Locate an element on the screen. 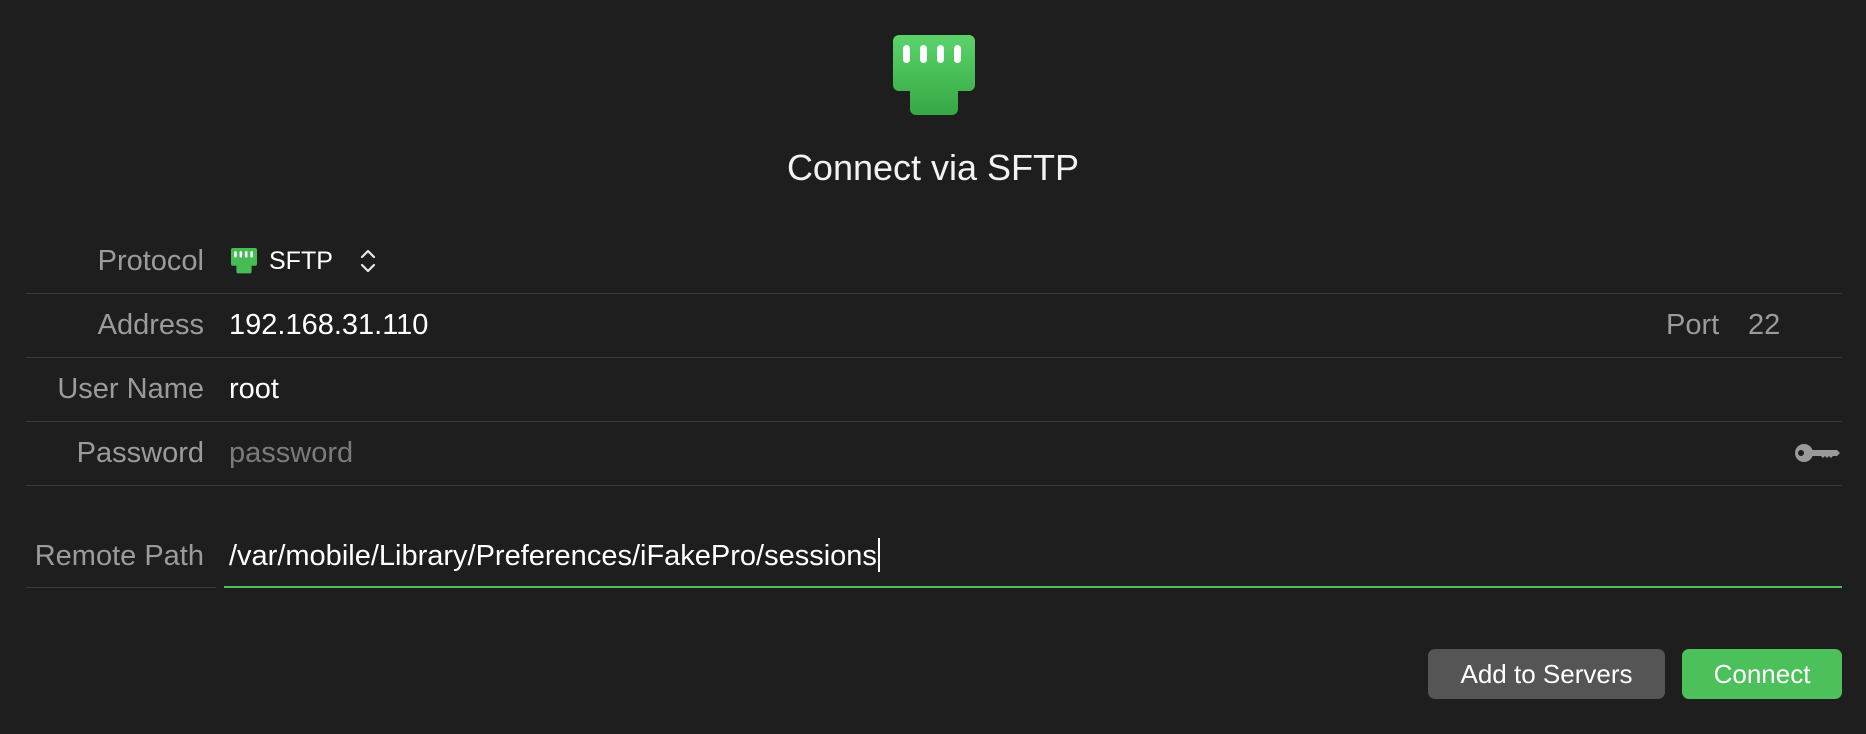 This screenshot has height=734, width=1866. password-label: Password is located at coordinates (140, 453).